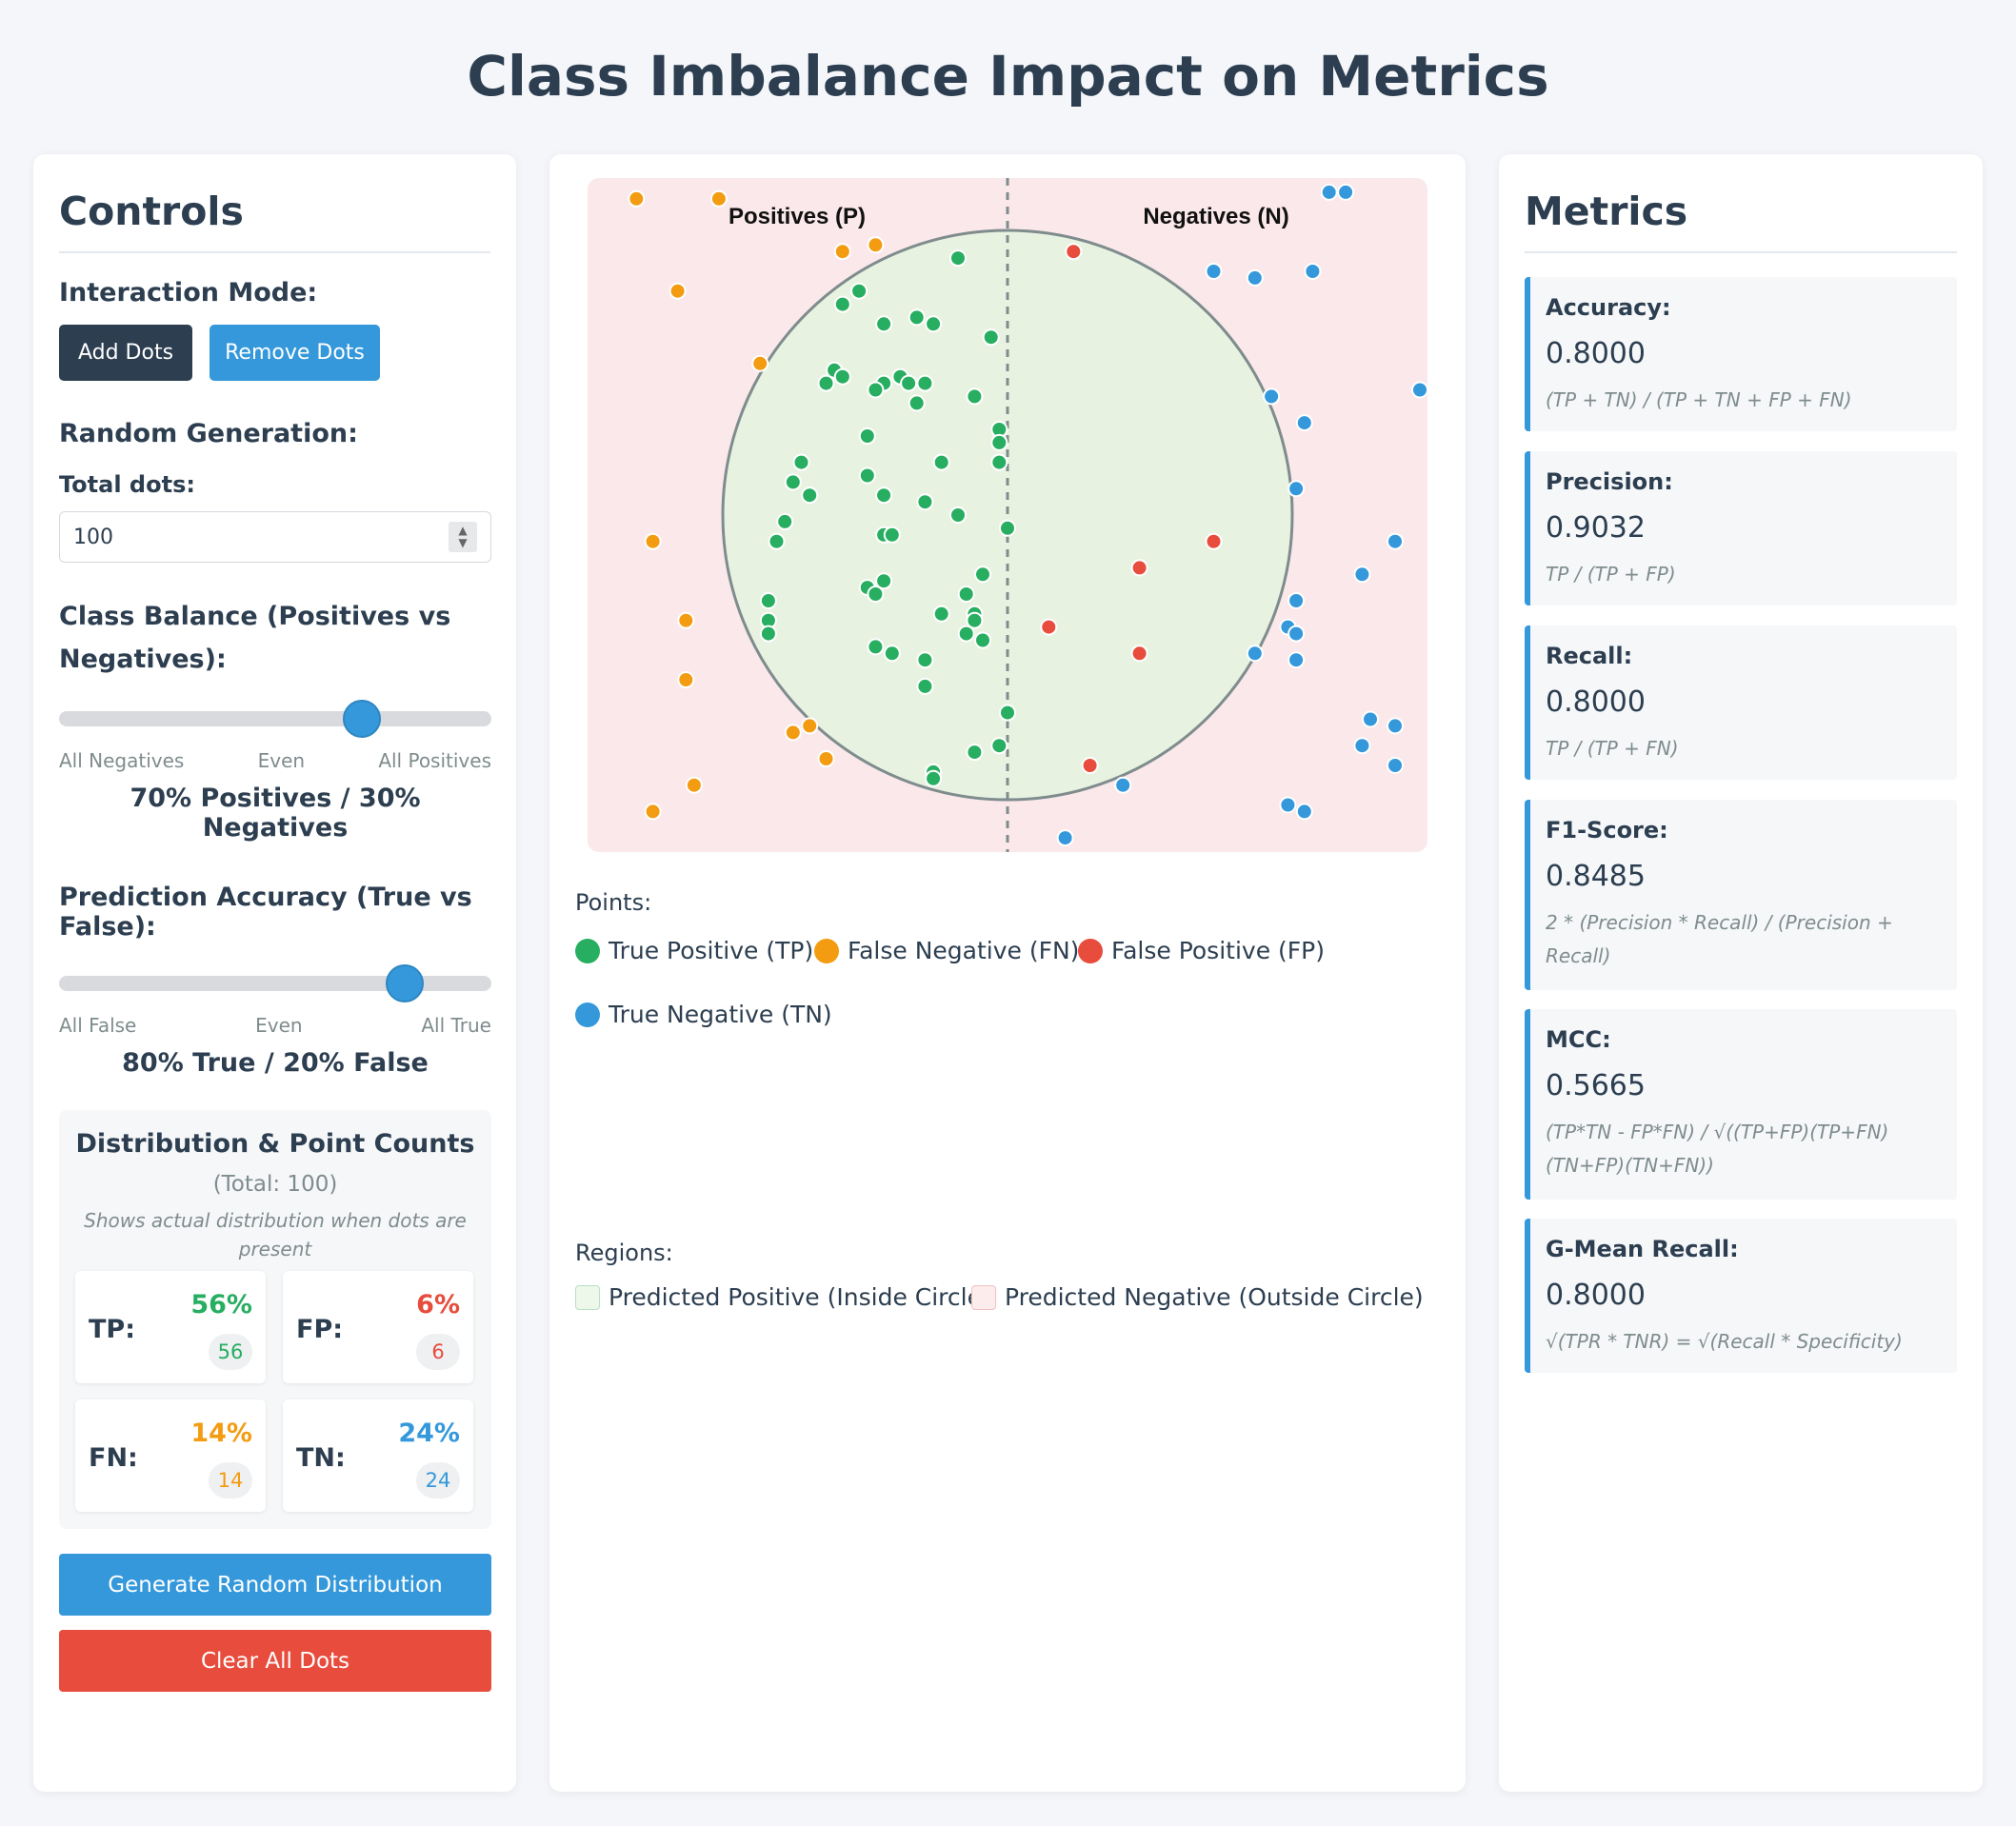 The image size is (2016, 1826). Describe the element at coordinates (295, 353) in the screenshot. I see `remove-dots-button: Remove Dots` at that location.